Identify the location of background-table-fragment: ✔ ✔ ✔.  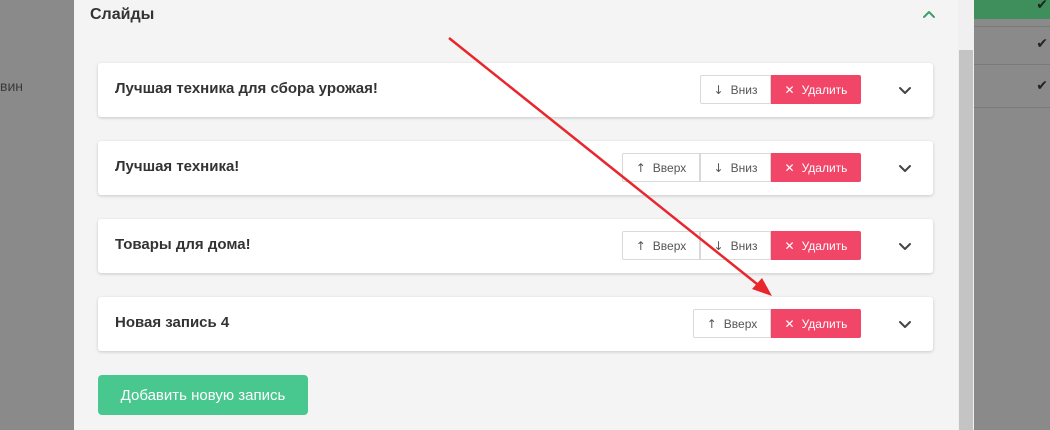
(1012, 55).